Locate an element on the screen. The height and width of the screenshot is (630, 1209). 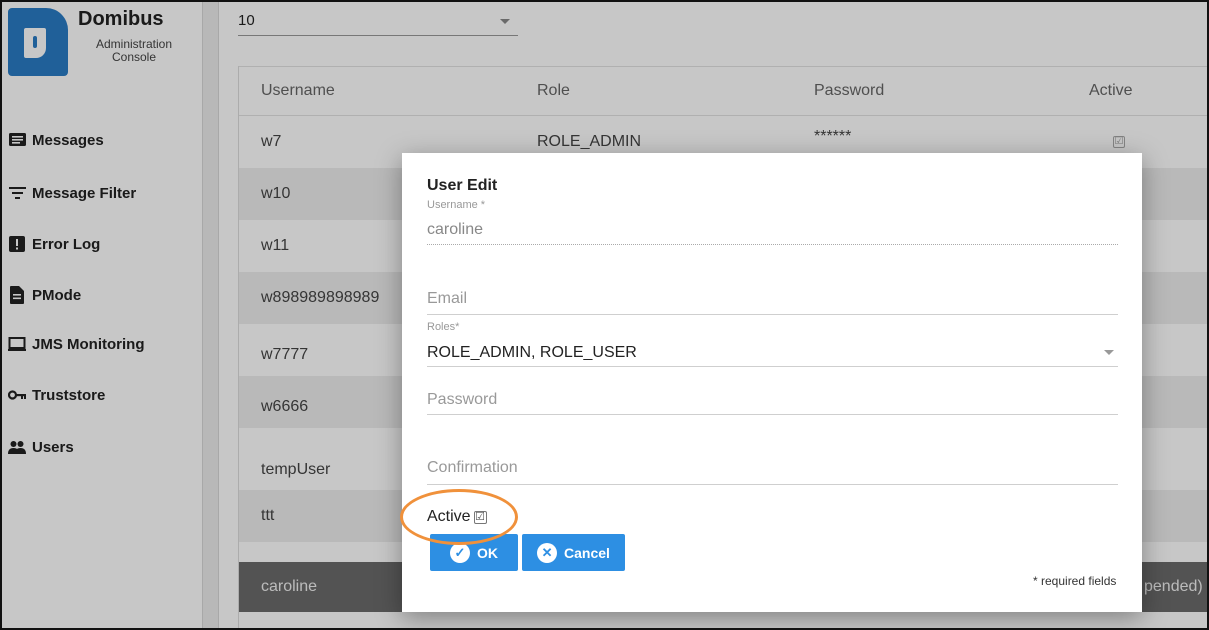
annotation-highlight-ellipse is located at coordinates (459, 517).